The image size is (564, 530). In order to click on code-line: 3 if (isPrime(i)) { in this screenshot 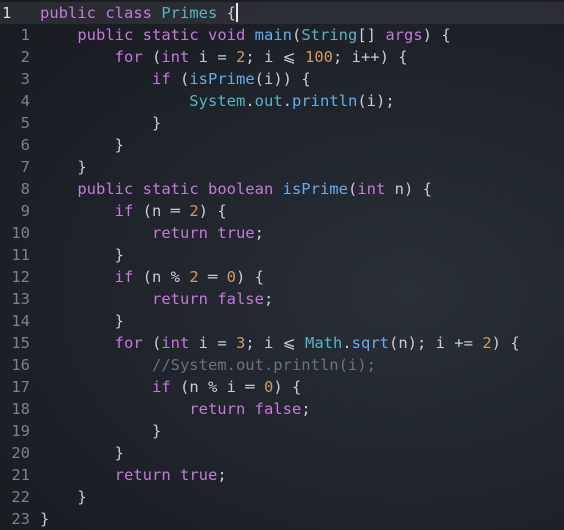, I will do `click(282, 79)`.